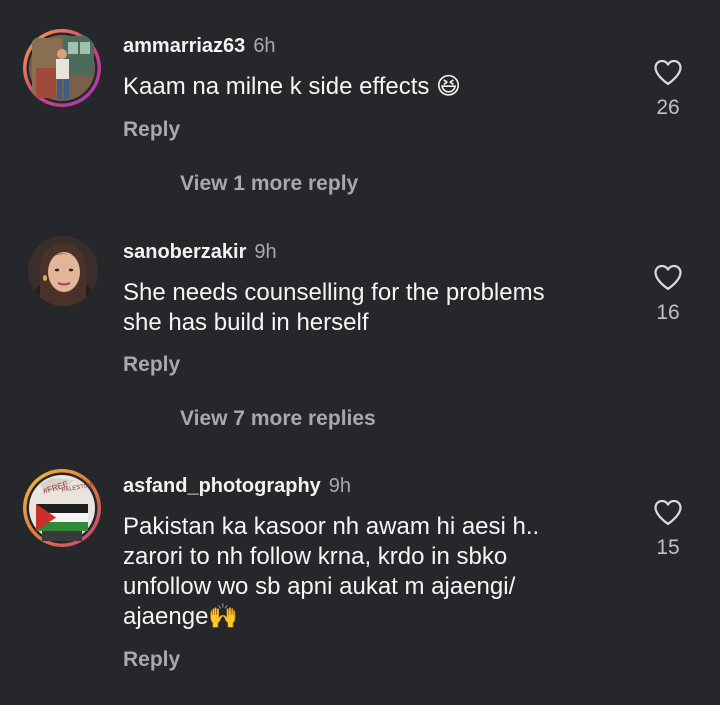 This screenshot has width=720, height=705. I want to click on like-button: 26, so click(668, 89).